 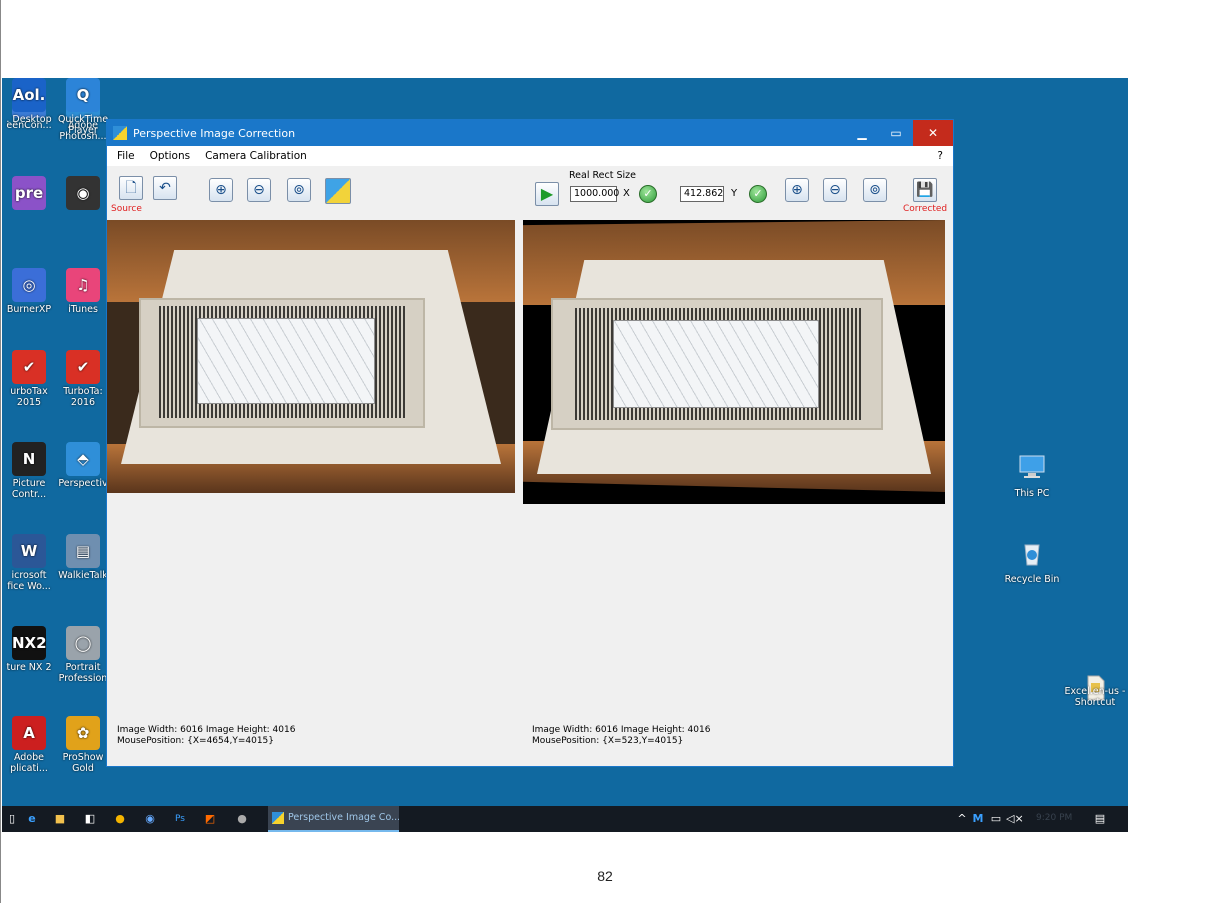 What do you see at coordinates (29, 119) in the screenshot?
I see `desktop-icon-label: . Desktop` at bounding box center [29, 119].